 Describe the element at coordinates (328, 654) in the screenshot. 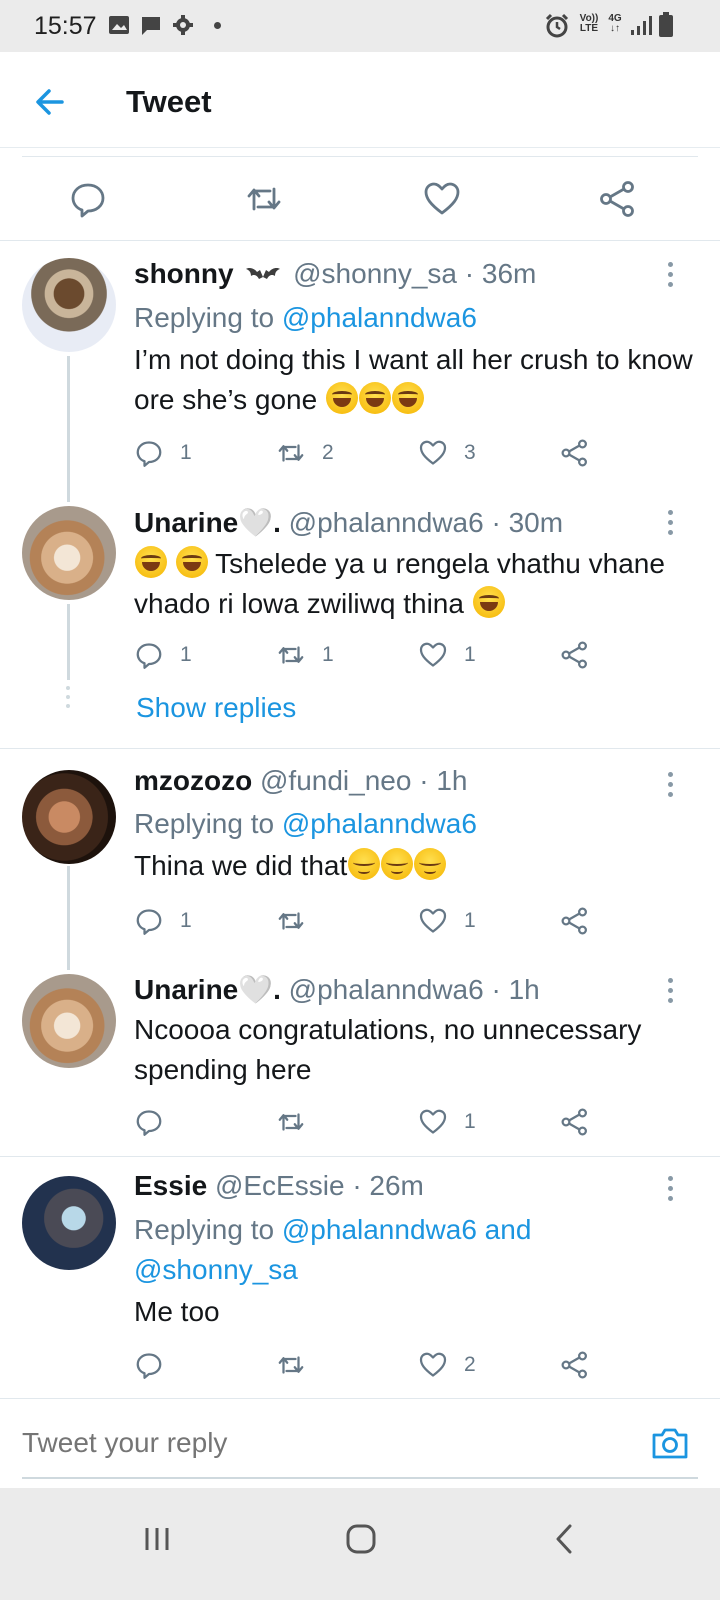

I see `retweet-count: 1` at that location.